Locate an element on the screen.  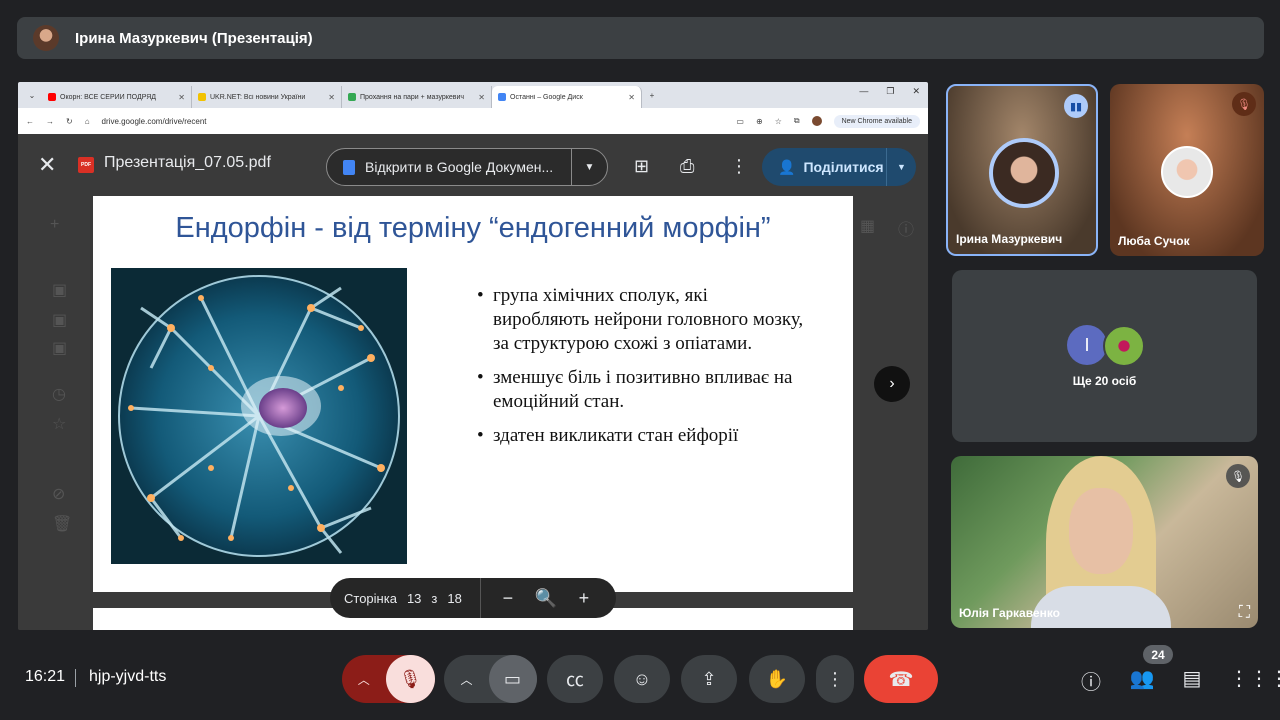
zoom-reset-icon: 🔍 is located at coordinates (546, 598).